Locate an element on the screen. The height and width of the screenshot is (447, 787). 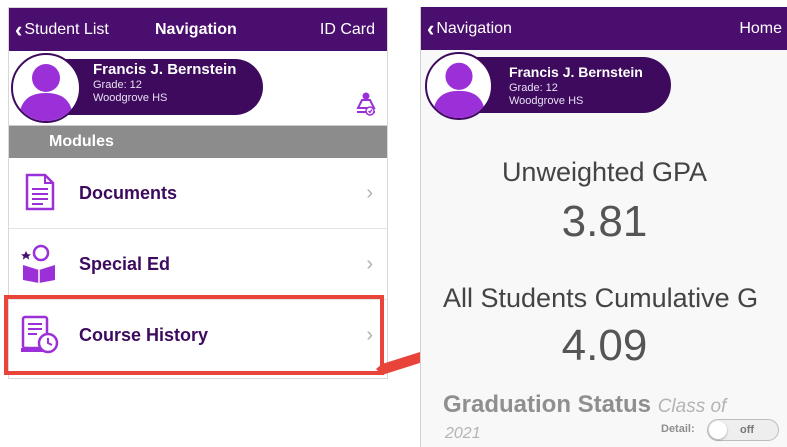
student-school: Woodgrove HS is located at coordinates (546, 101).